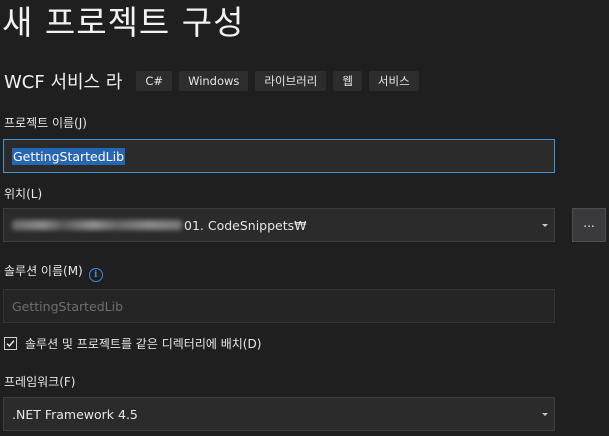 Image resolution: width=609 pixels, height=436 pixels. What do you see at coordinates (279, 414) in the screenshot?
I see `framework-dropdown: .NET Framework 4.5` at bounding box center [279, 414].